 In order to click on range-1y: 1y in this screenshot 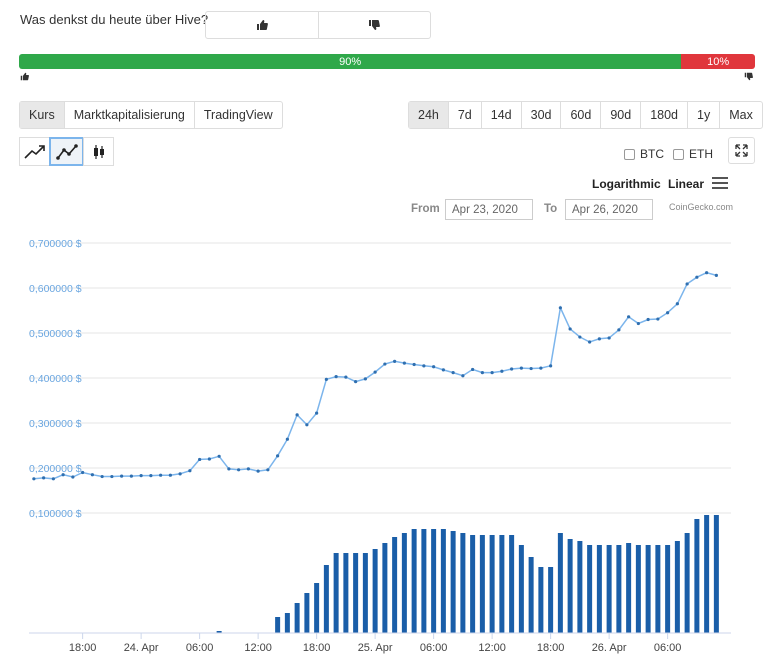, I will do `click(703, 115)`.